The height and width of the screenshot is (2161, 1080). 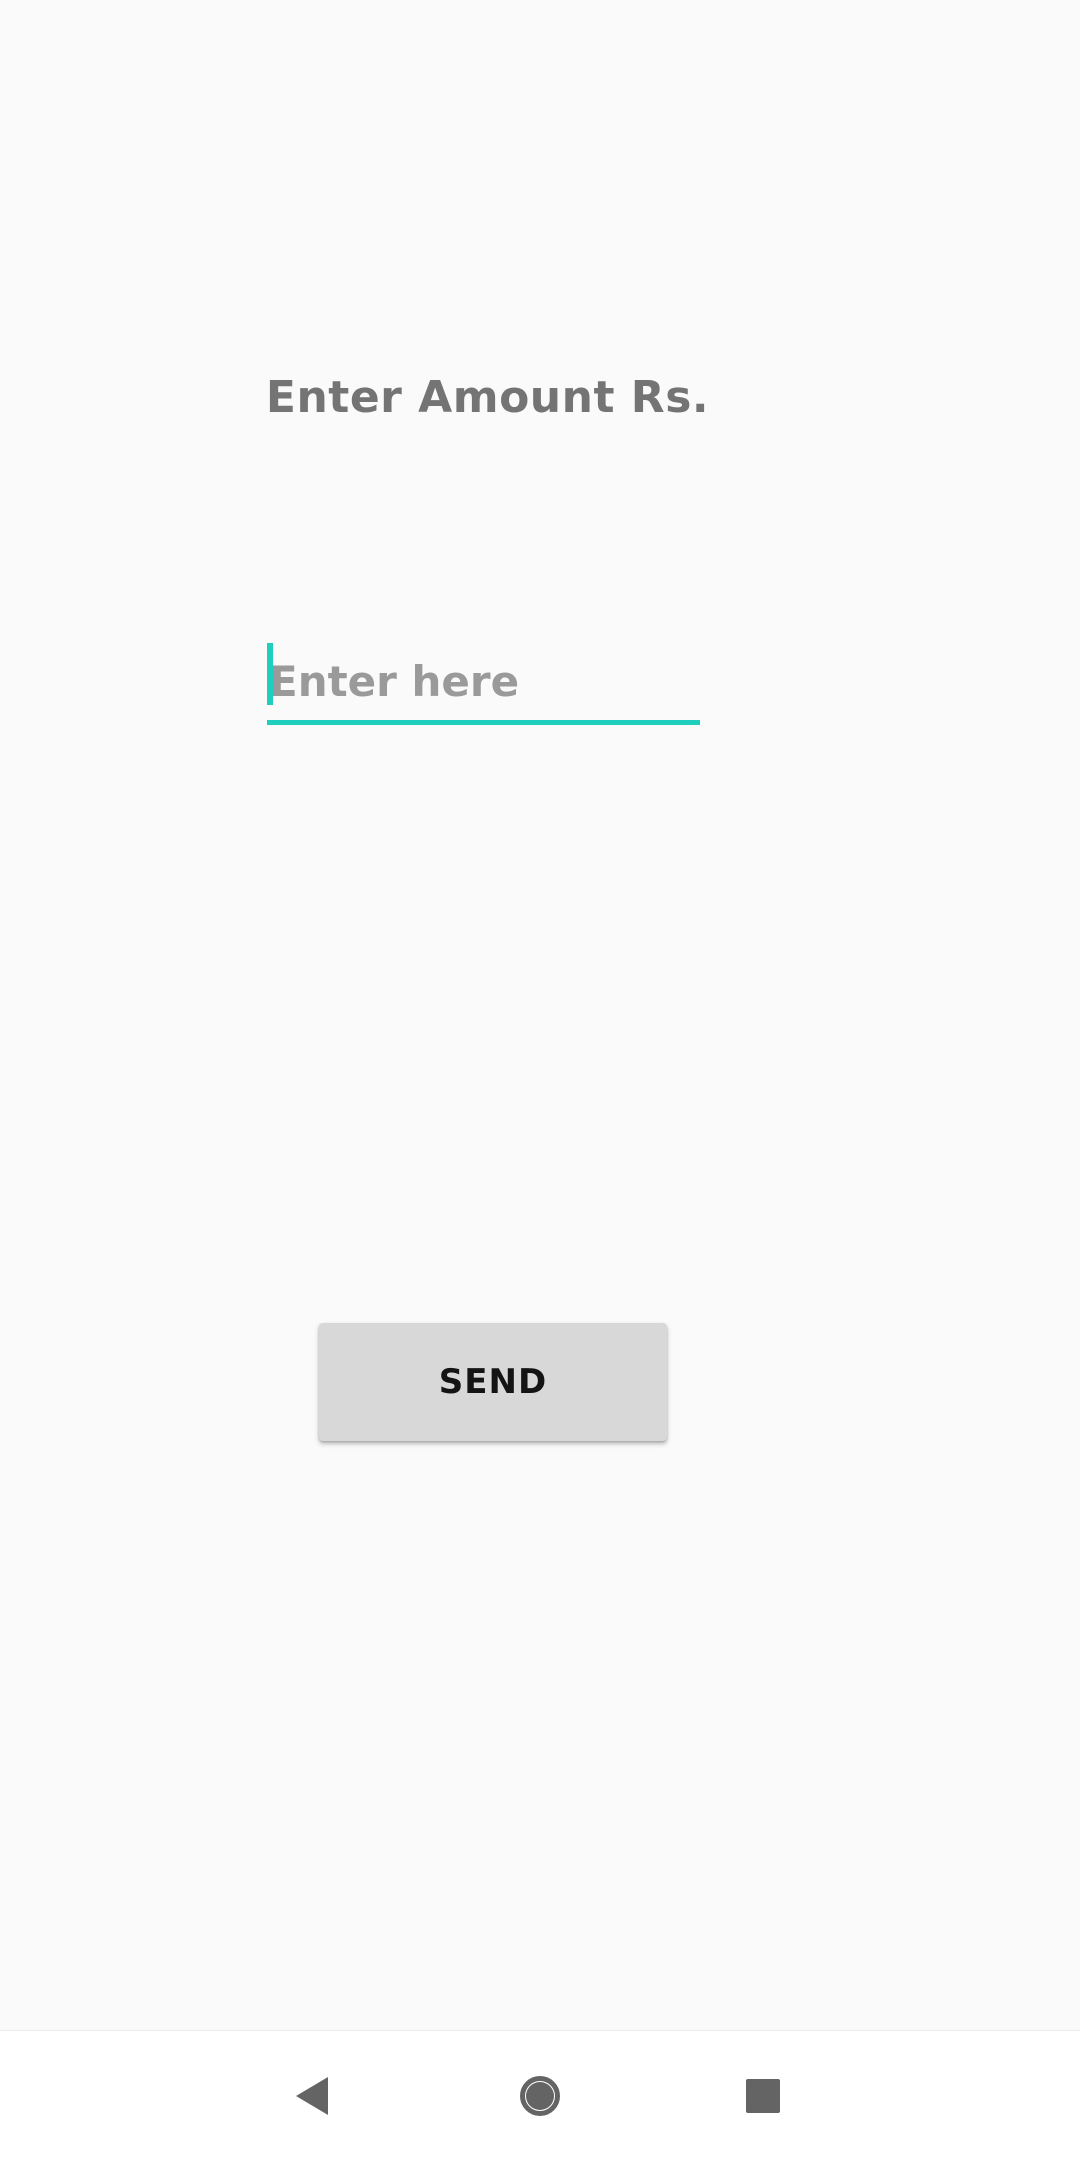 I want to click on recents-button, so click(x=763, y=2096).